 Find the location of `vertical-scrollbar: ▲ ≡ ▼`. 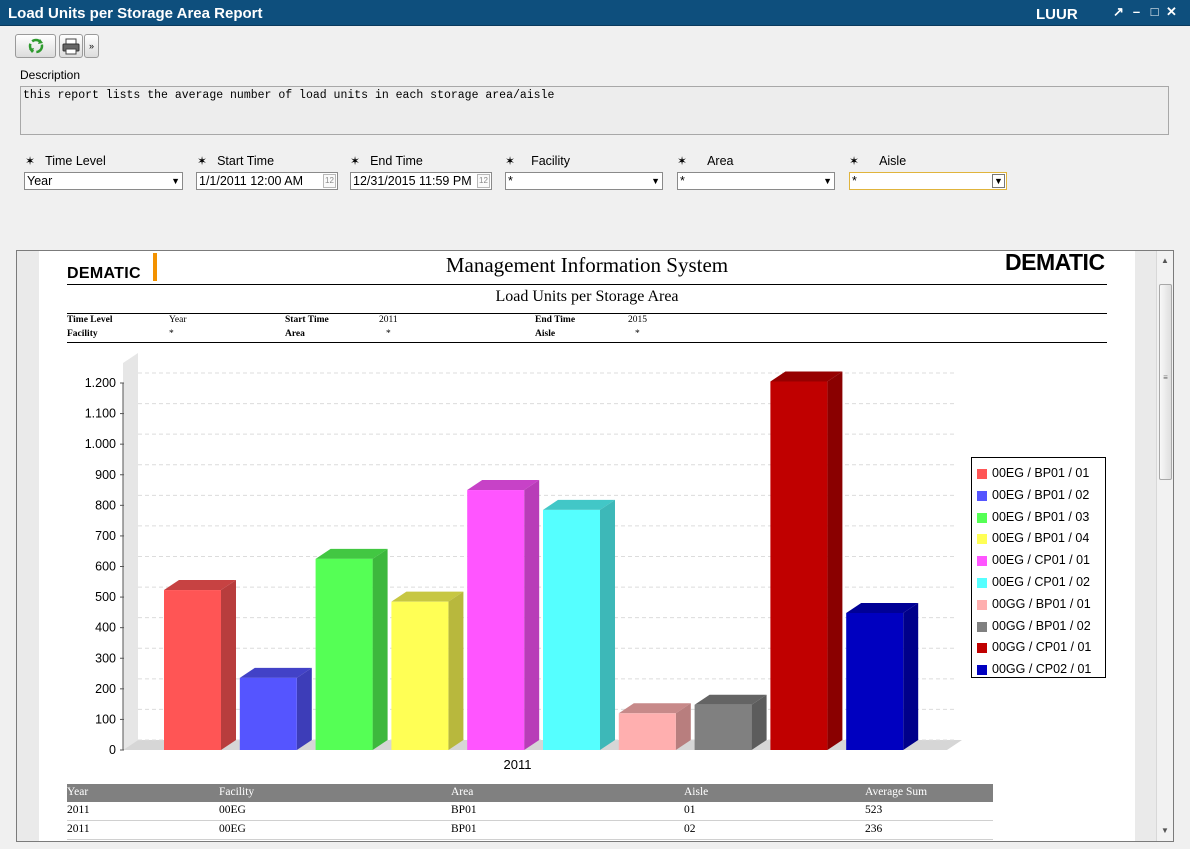

vertical-scrollbar: ▲ ≡ ▼ is located at coordinates (1164, 546).